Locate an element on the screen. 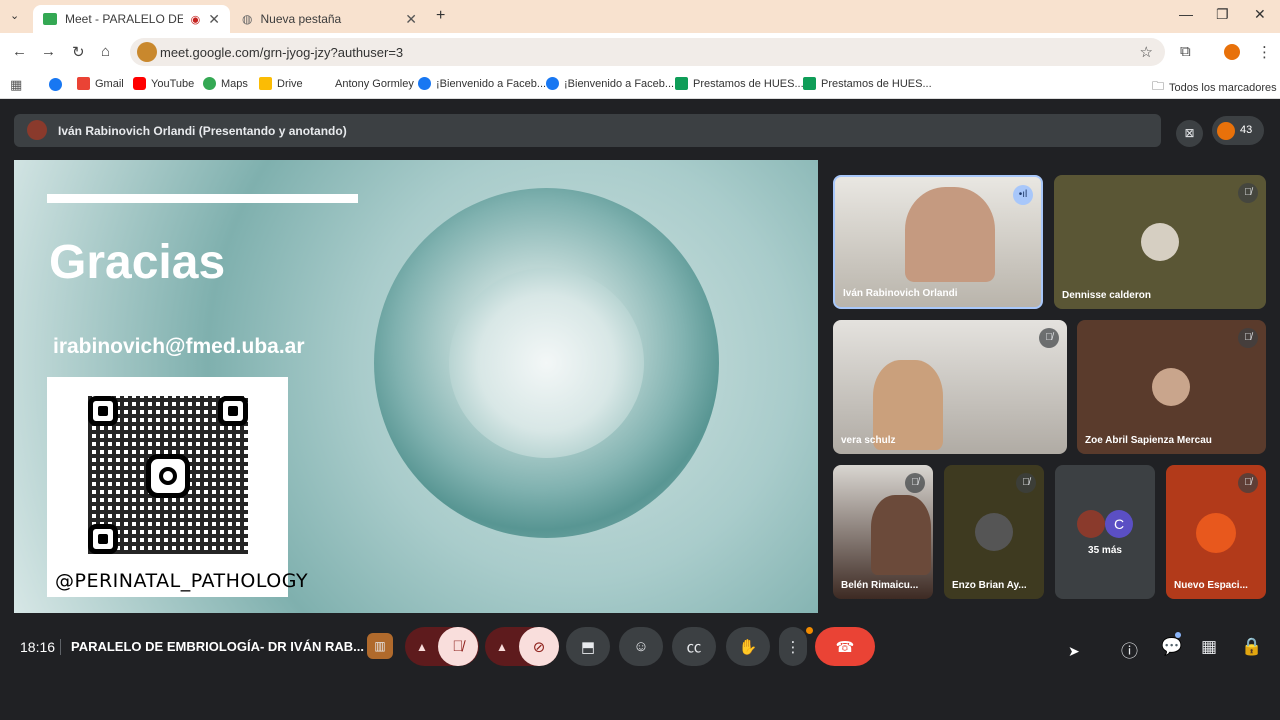 This screenshot has width=1280, height=720. captions-icon: ㏄ is located at coordinates (694, 647).